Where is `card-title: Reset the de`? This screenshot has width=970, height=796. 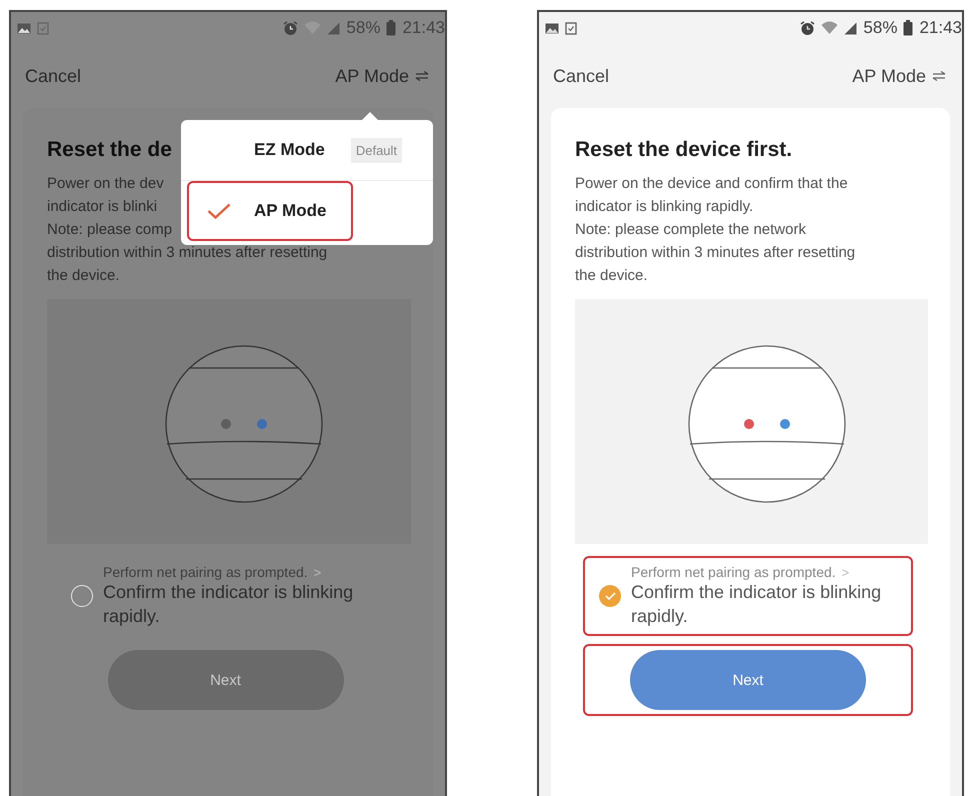 card-title: Reset the de is located at coordinates (109, 150).